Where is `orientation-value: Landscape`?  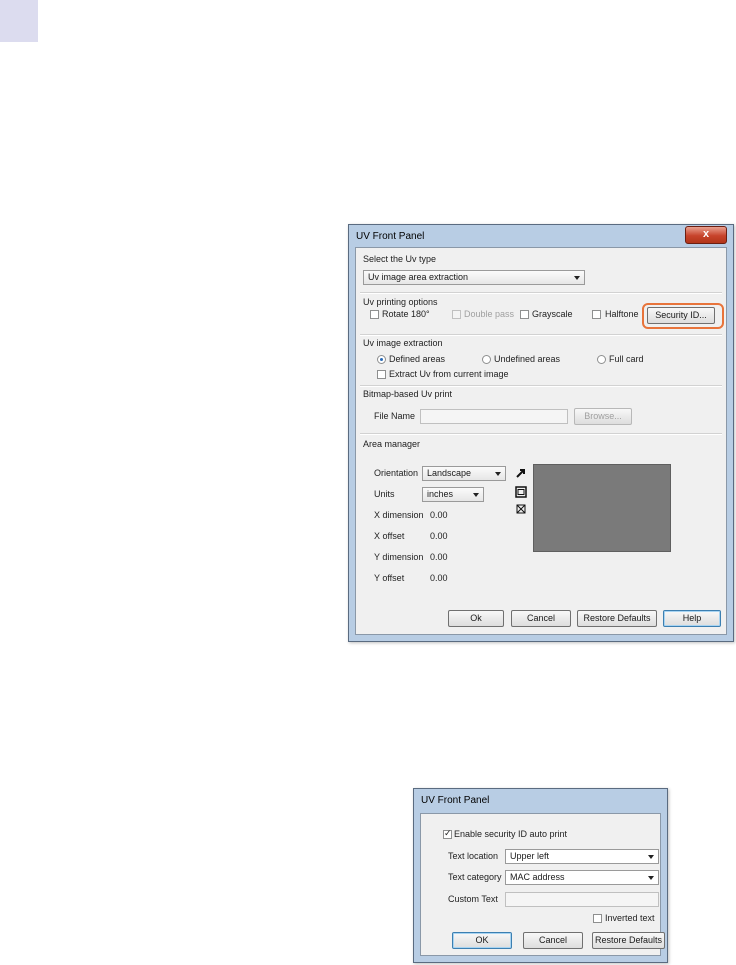
orientation-value: Landscape is located at coordinates (449, 473).